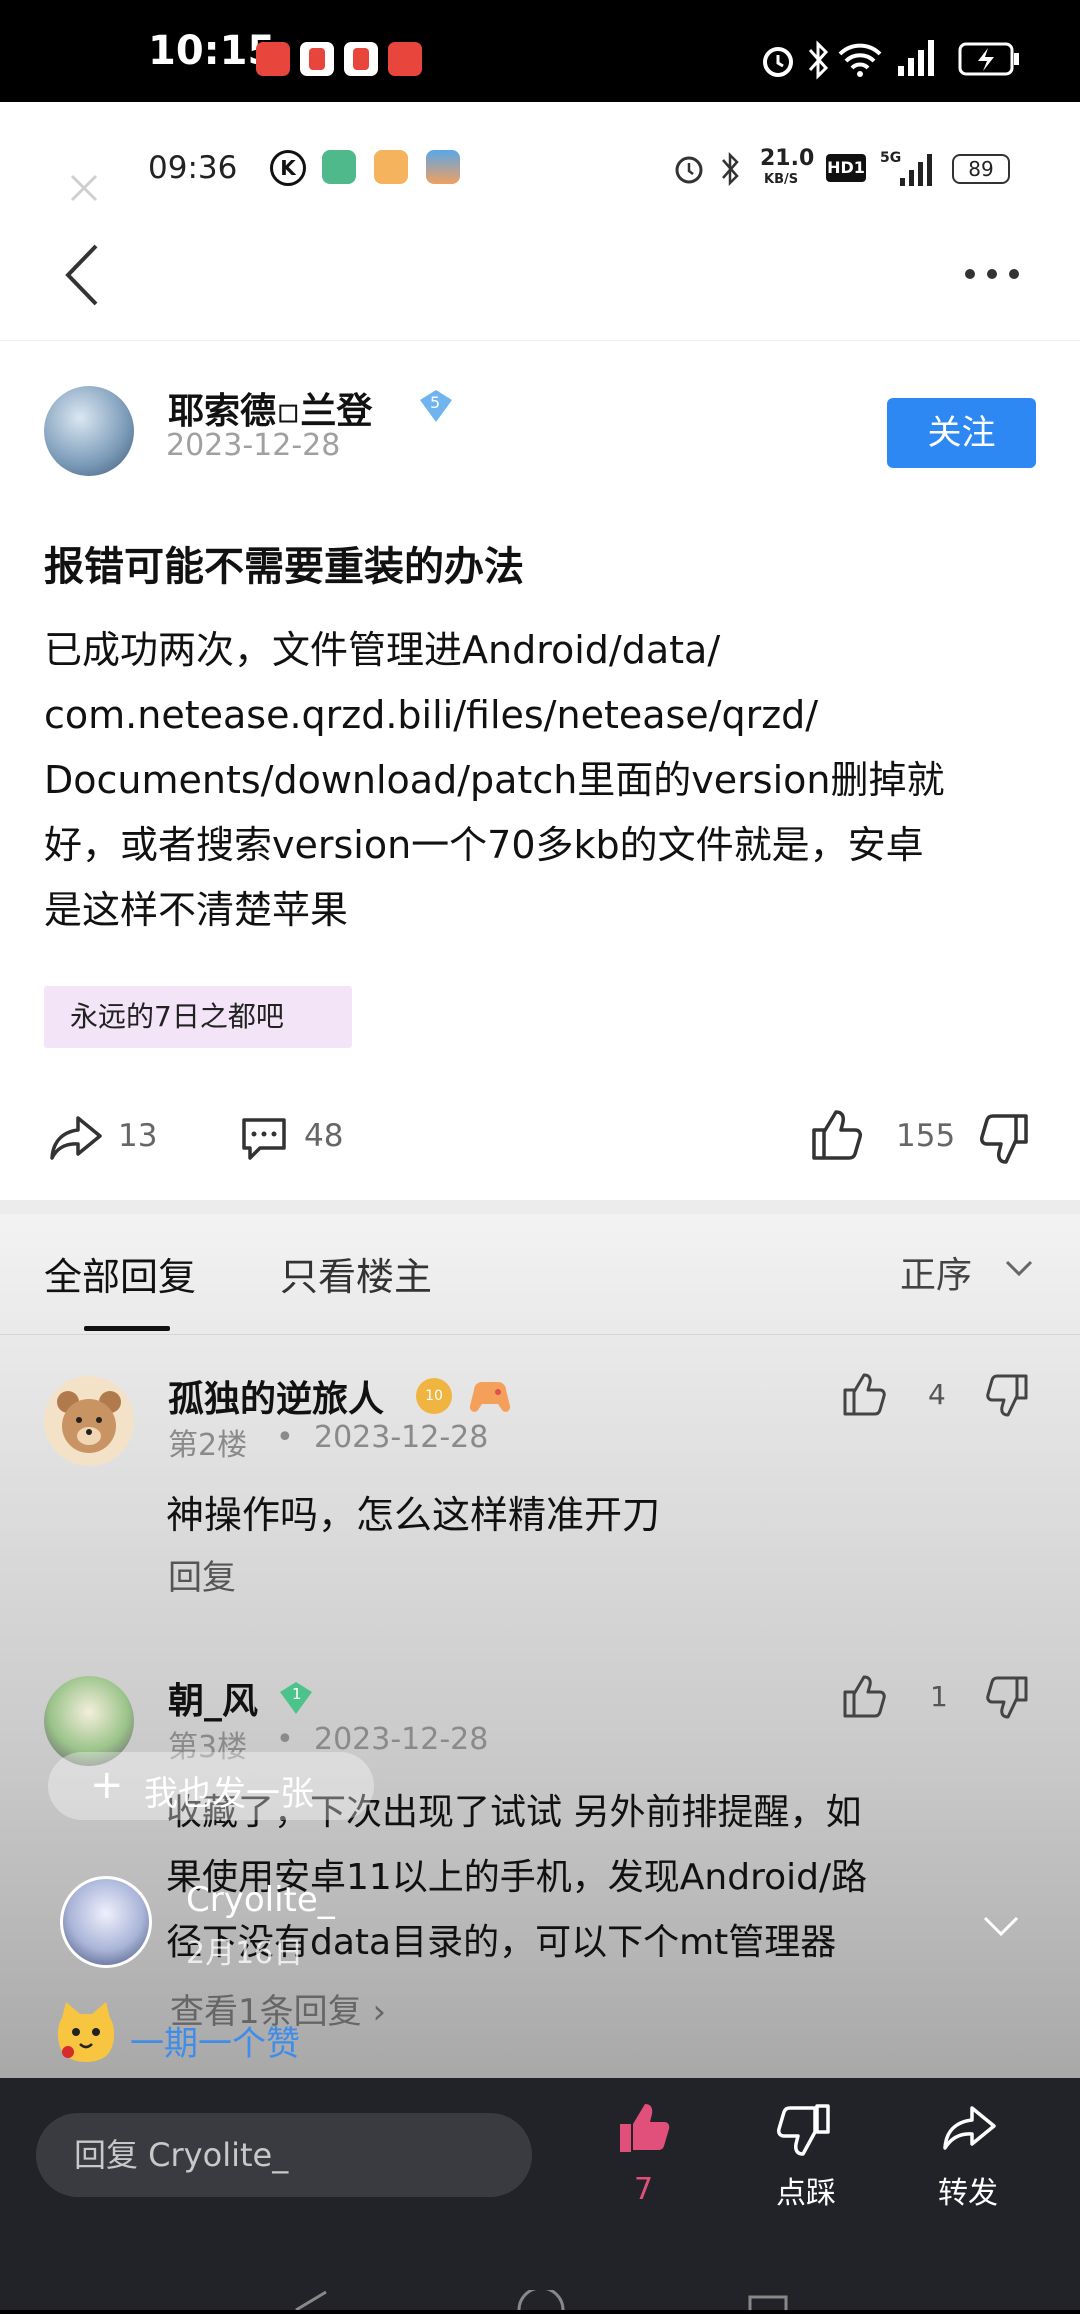  What do you see at coordinates (413, 1515) in the screenshot?
I see `reply-text: 神操作吗，怎么这样精准开刀` at bounding box center [413, 1515].